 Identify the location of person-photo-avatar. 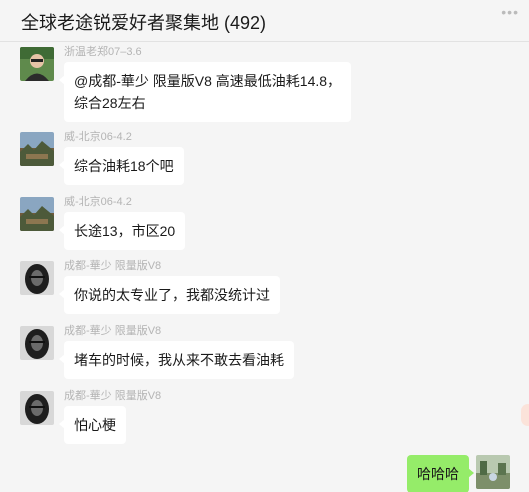
(37, 64).